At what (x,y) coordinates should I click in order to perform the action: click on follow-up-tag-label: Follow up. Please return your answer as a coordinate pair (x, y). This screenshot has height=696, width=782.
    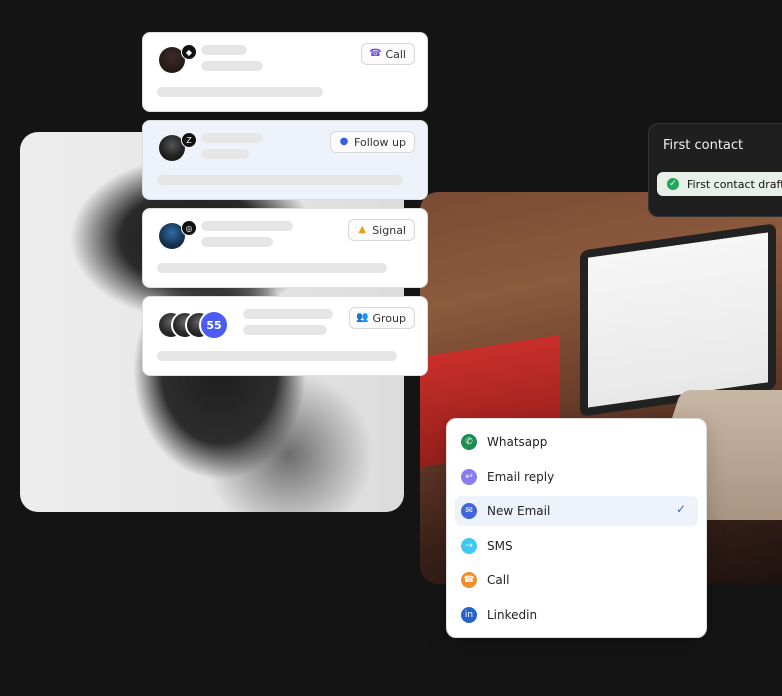
    Looking at the image, I should click on (380, 142).